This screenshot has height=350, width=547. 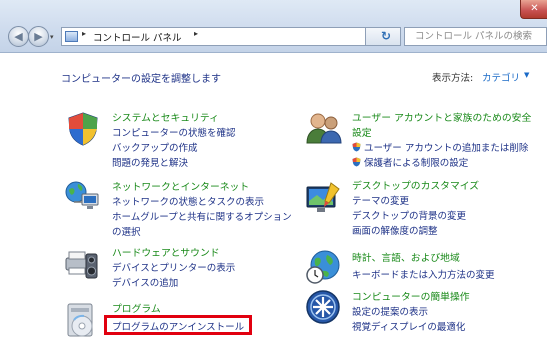 What do you see at coordinates (380, 200) in the screenshot?
I see `link-change-theme: テーマの変更` at bounding box center [380, 200].